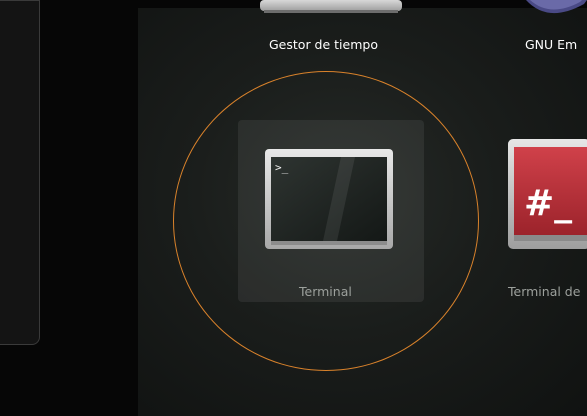  What do you see at coordinates (551, 44) in the screenshot?
I see `app-label: GNU Em` at bounding box center [551, 44].